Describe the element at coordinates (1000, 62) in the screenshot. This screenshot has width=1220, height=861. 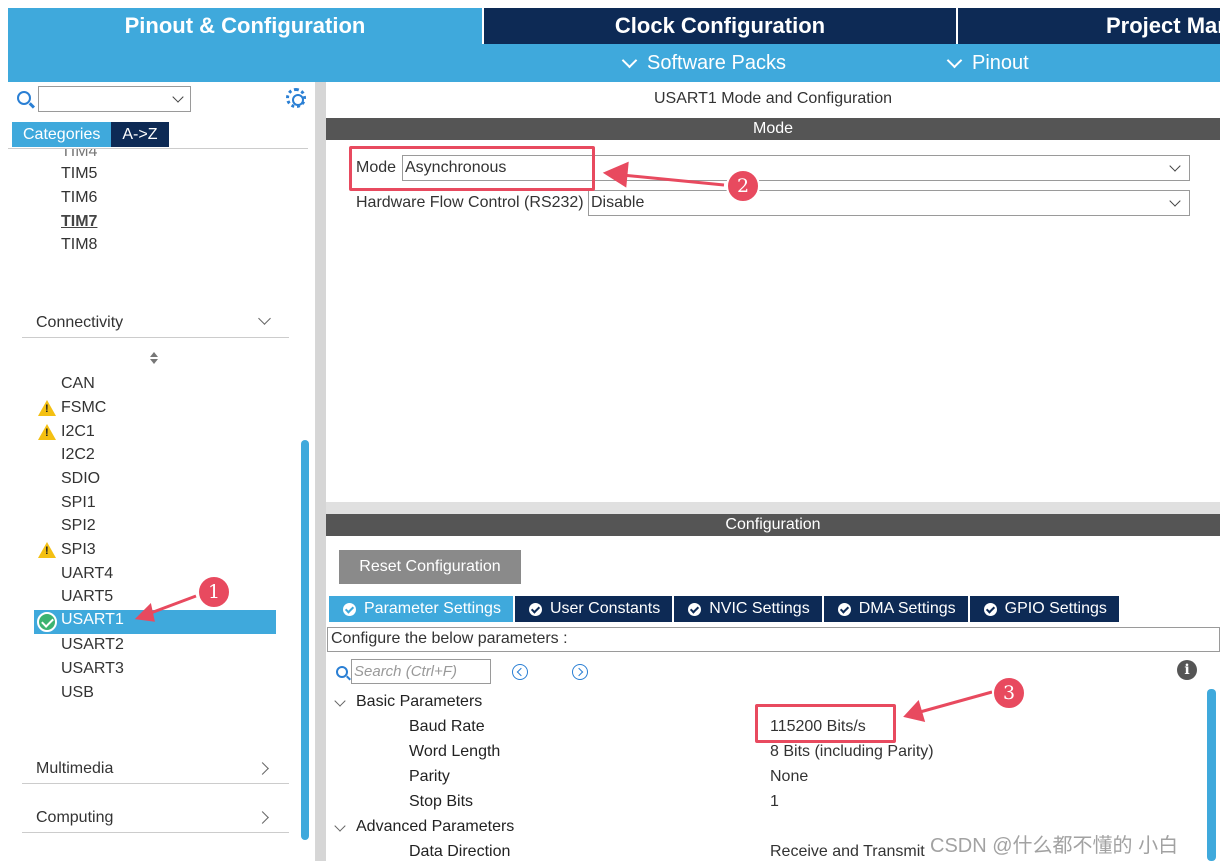
I see `pinout-label: Pinout` at that location.